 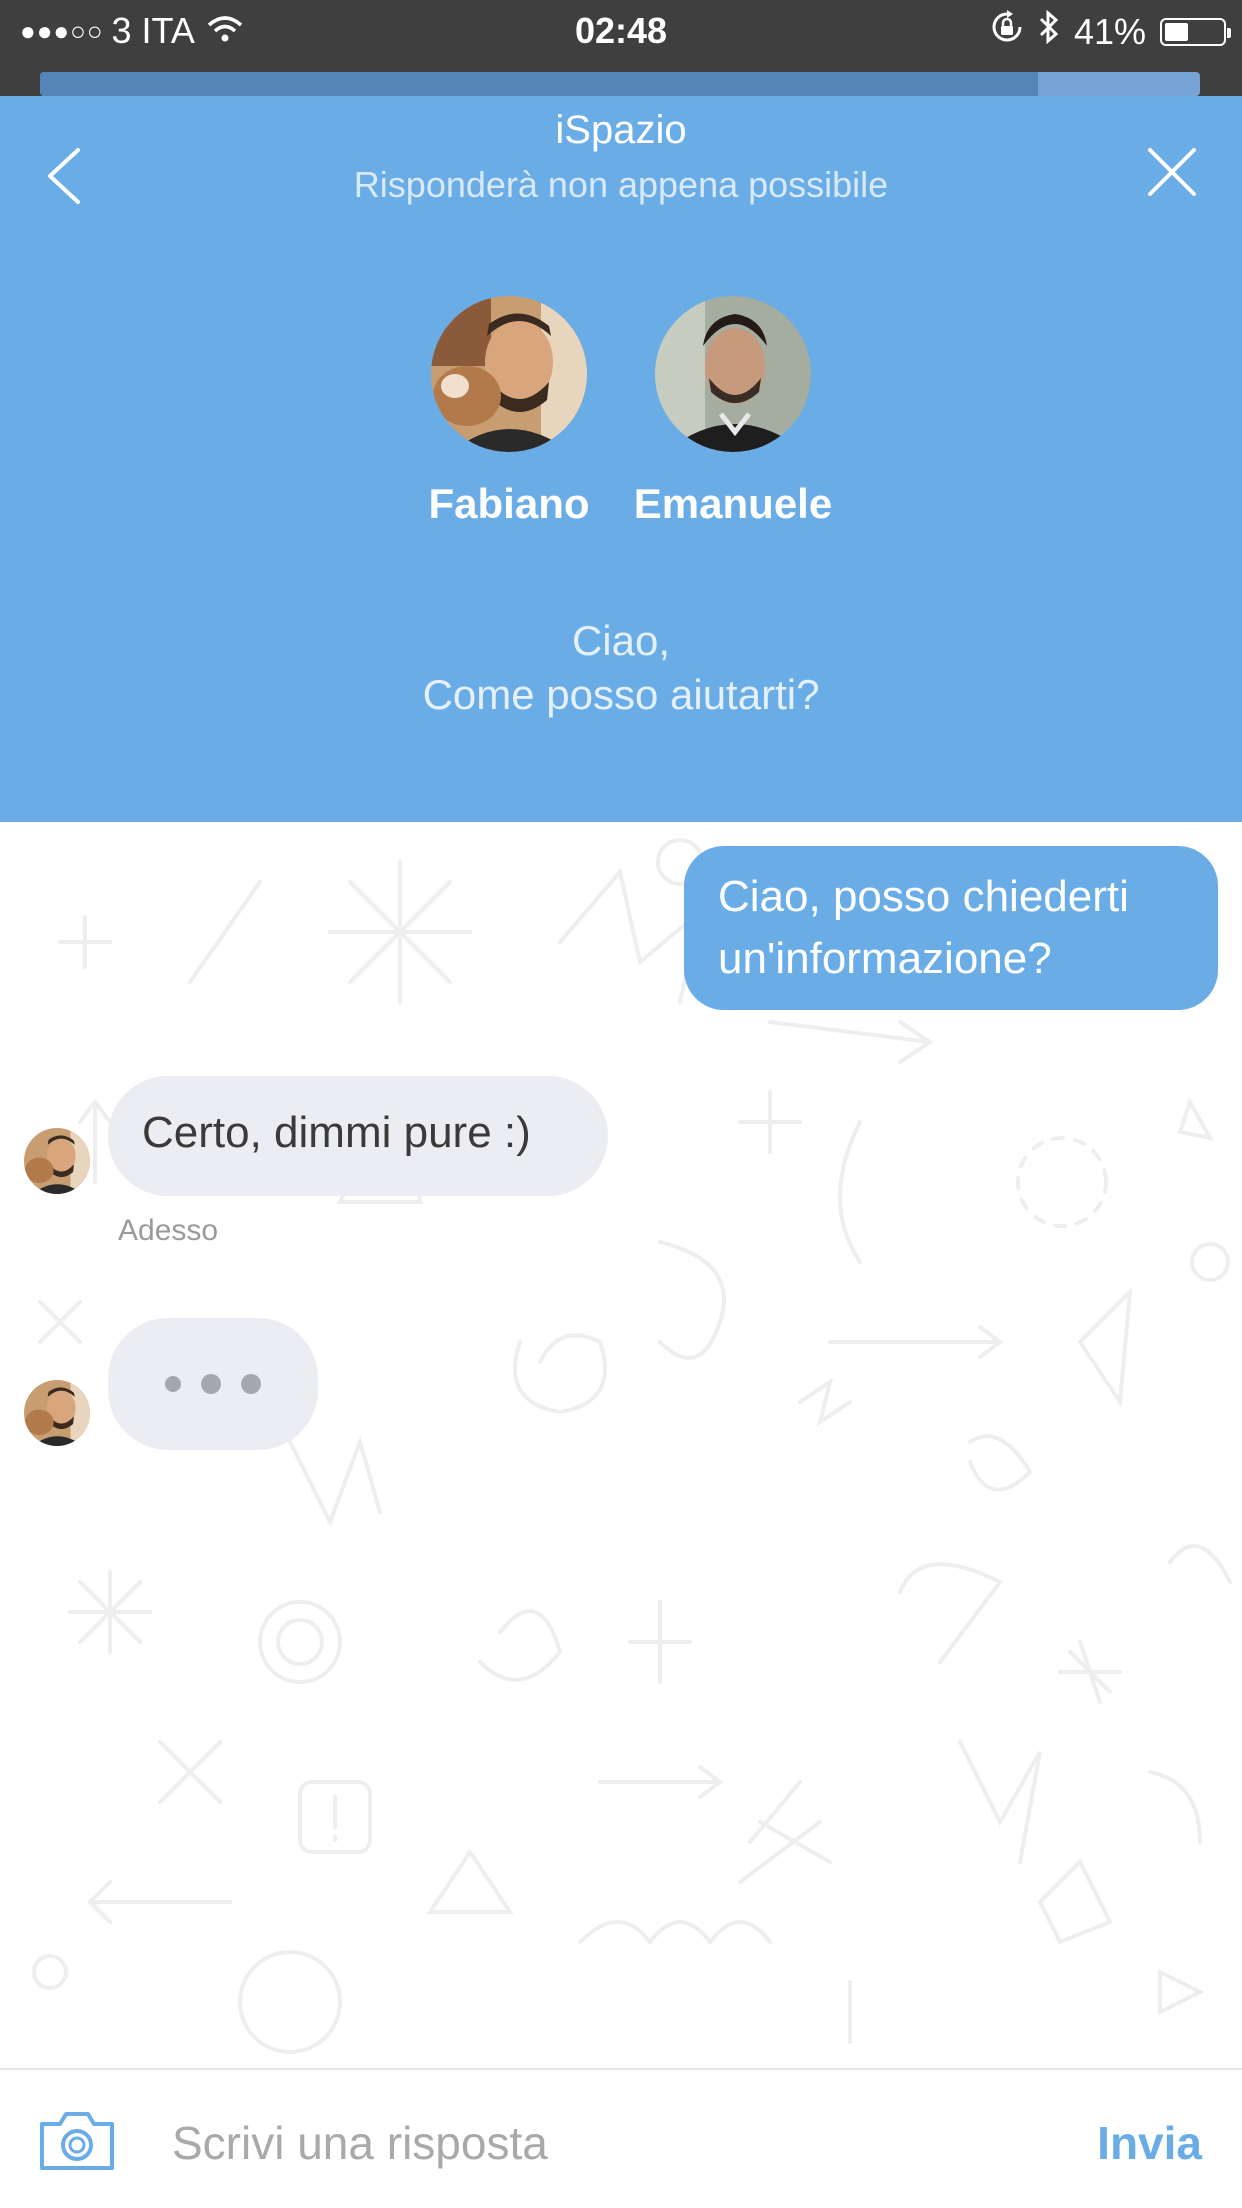 What do you see at coordinates (1176, 31) in the screenshot?
I see `battery-fill` at bounding box center [1176, 31].